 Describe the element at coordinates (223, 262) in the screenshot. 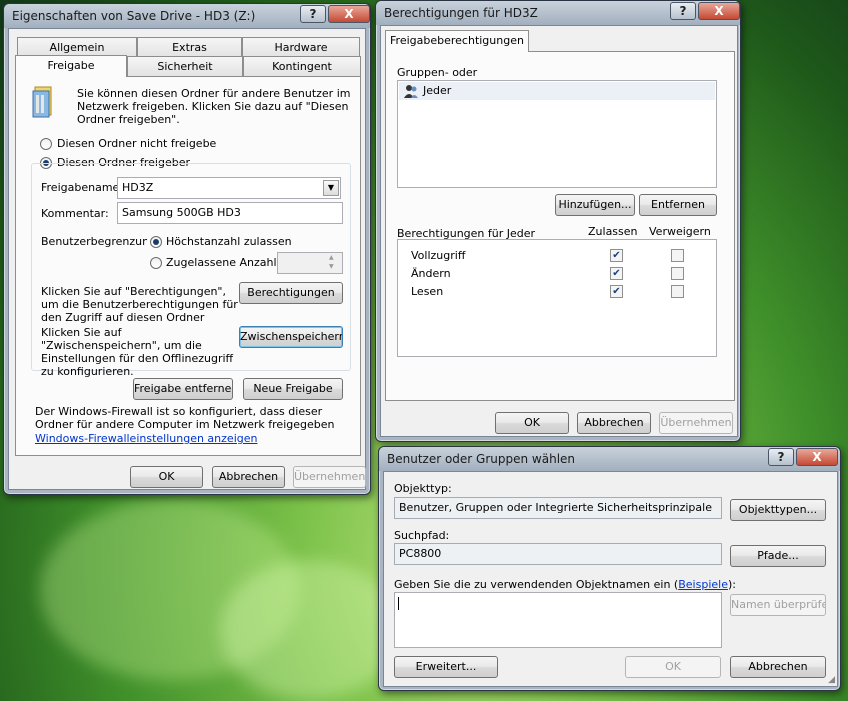

I see `radio-allowed-users-label: Zugelassene Anzahl:` at that location.